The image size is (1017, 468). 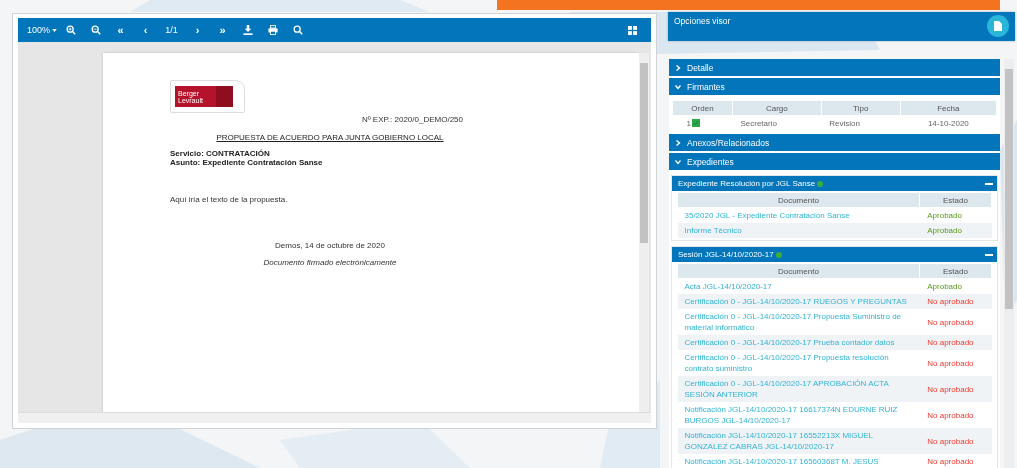 I want to click on document-link: Notificación JGL-14/10/2020-17 16552213X MIGUEL GONZALEZ CABRAS JGL-14/10/2020-17, so click(x=800, y=441).